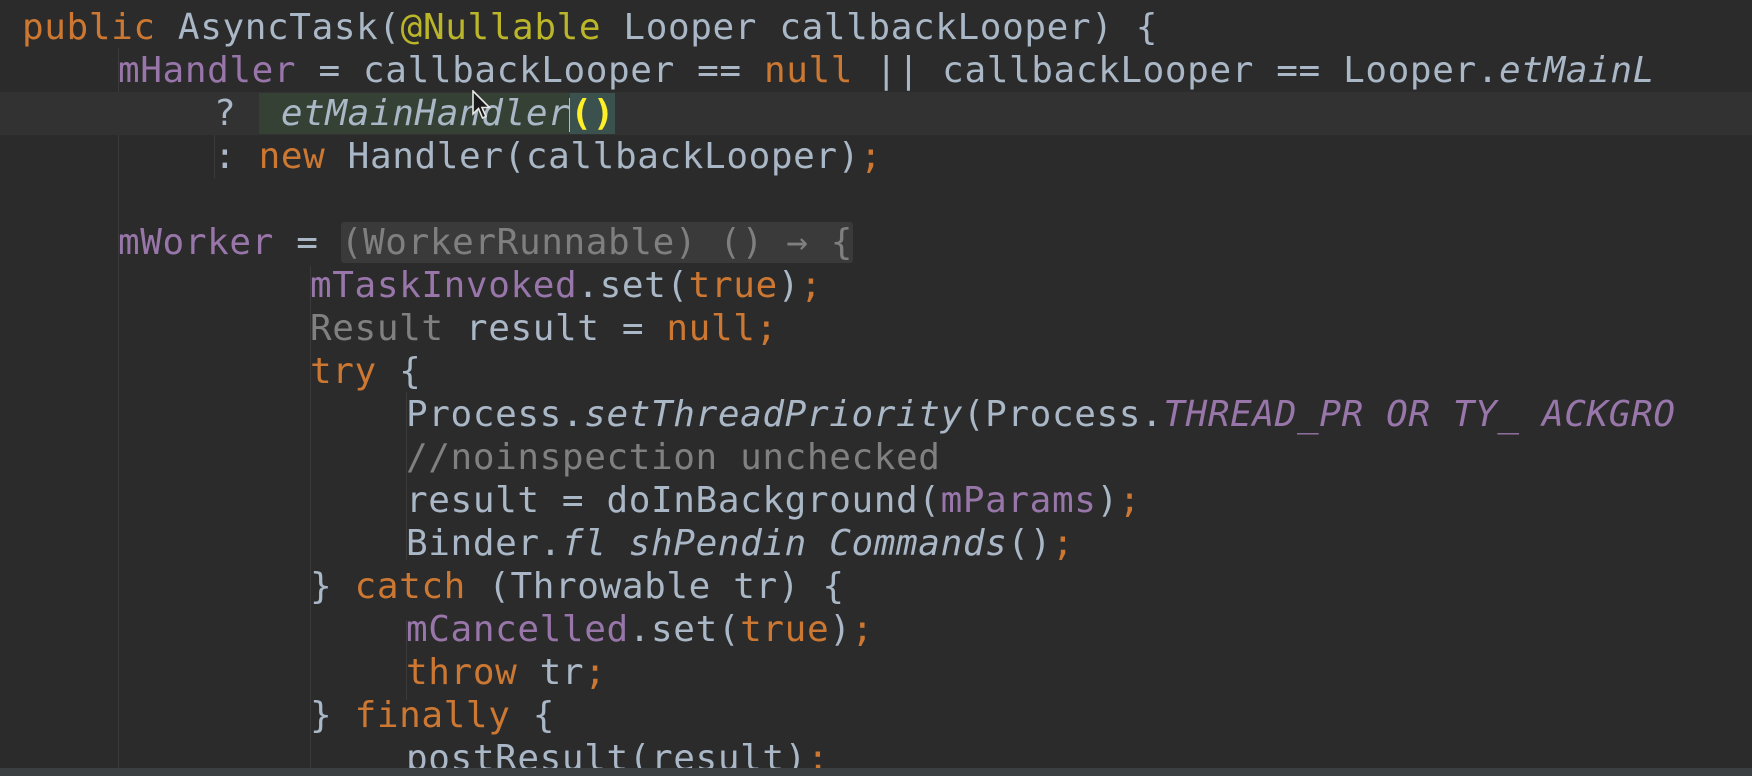  What do you see at coordinates (484, 543) in the screenshot?
I see `code-token: Binder.` at bounding box center [484, 543].